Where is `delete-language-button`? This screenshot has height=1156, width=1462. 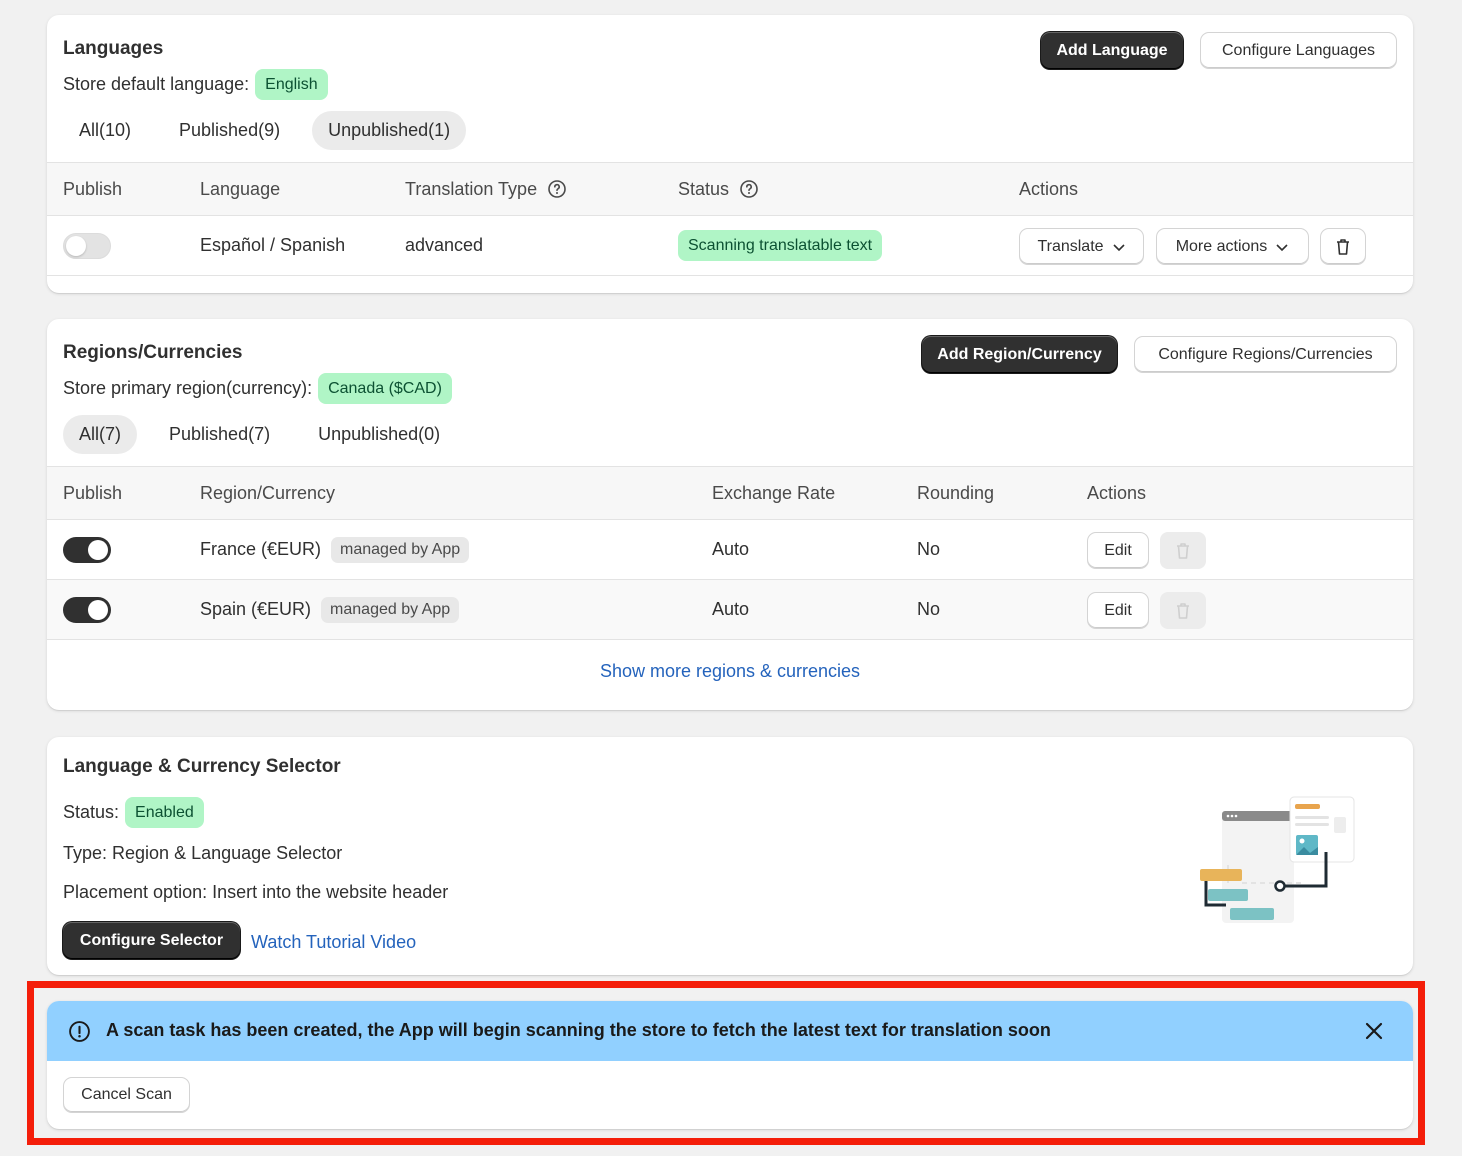
delete-language-button is located at coordinates (1343, 246).